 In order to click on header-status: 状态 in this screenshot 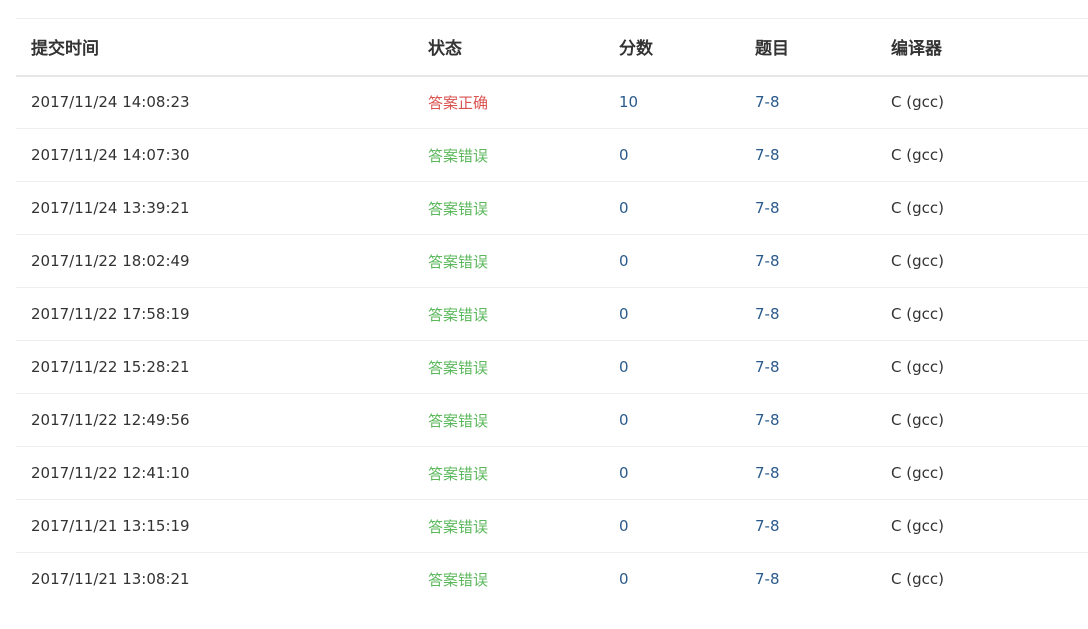, I will do `click(445, 49)`.